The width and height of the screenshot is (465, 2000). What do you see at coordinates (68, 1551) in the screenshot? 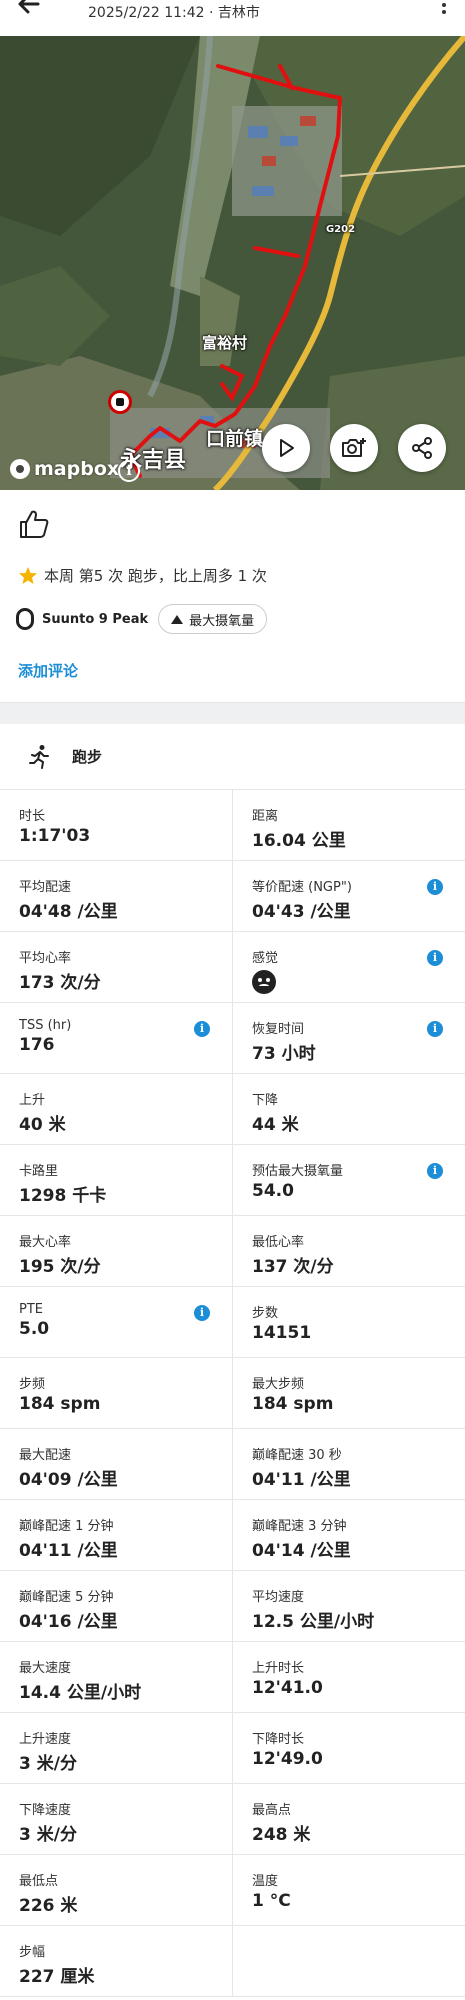
I see `stat-value: 04'11 /公里` at bounding box center [68, 1551].